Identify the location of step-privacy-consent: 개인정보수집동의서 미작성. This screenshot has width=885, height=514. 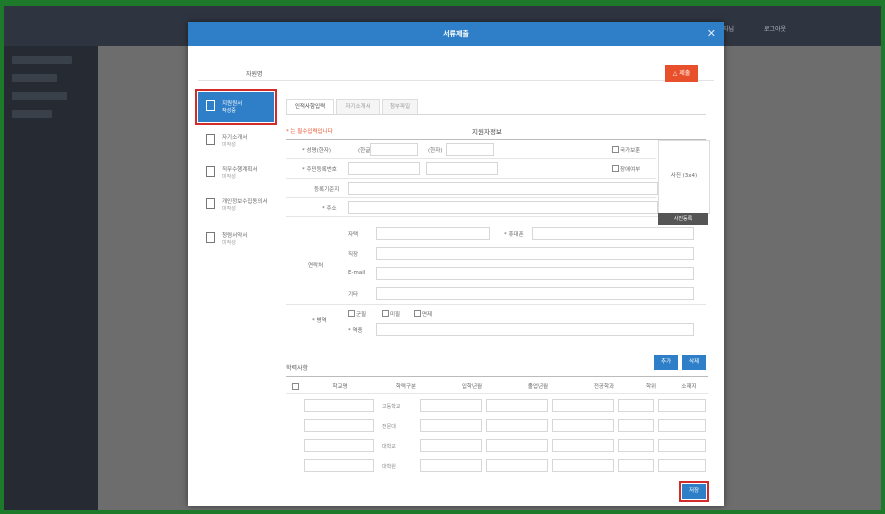
(236, 205).